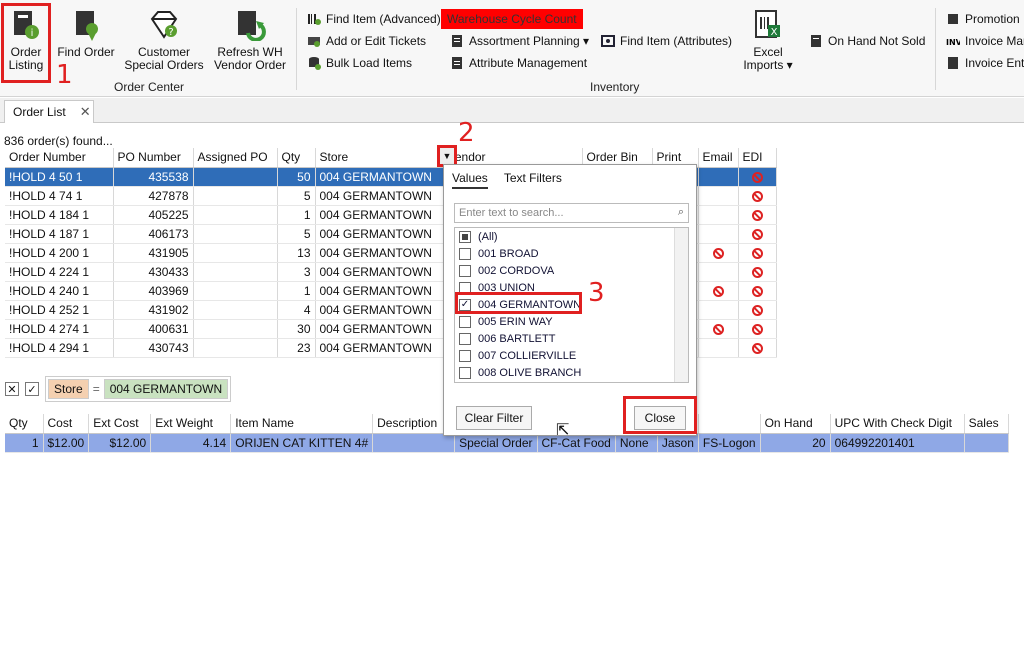 The width and height of the screenshot is (1024, 669). Describe the element at coordinates (314, 41) in the screenshot. I see `ticket-add-icon` at that location.